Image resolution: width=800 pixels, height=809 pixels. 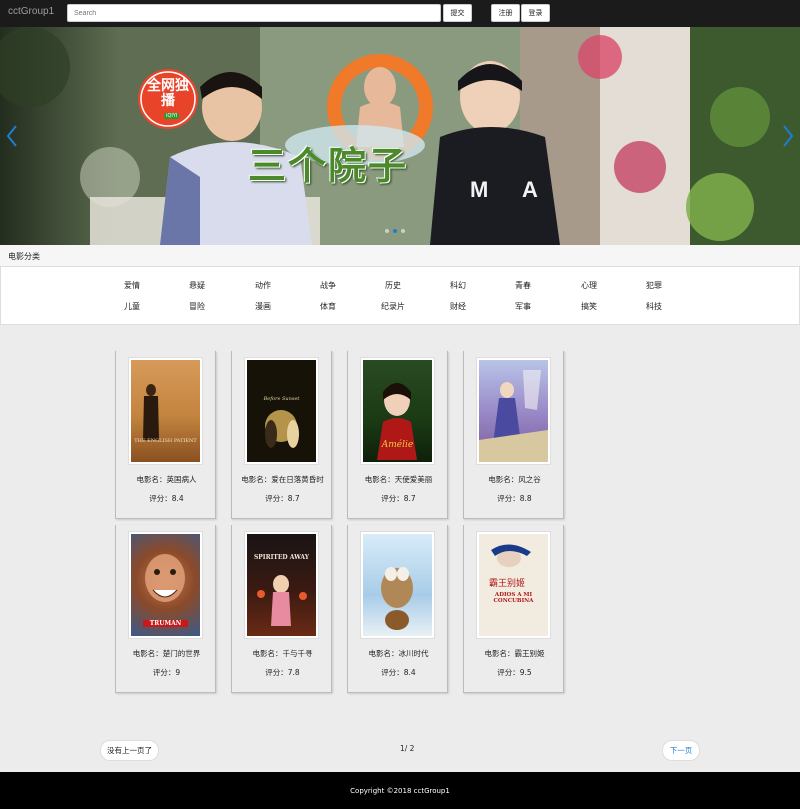 What do you see at coordinates (507, 583) in the screenshot?
I see `svg-text: 霸王别姬` at bounding box center [507, 583].